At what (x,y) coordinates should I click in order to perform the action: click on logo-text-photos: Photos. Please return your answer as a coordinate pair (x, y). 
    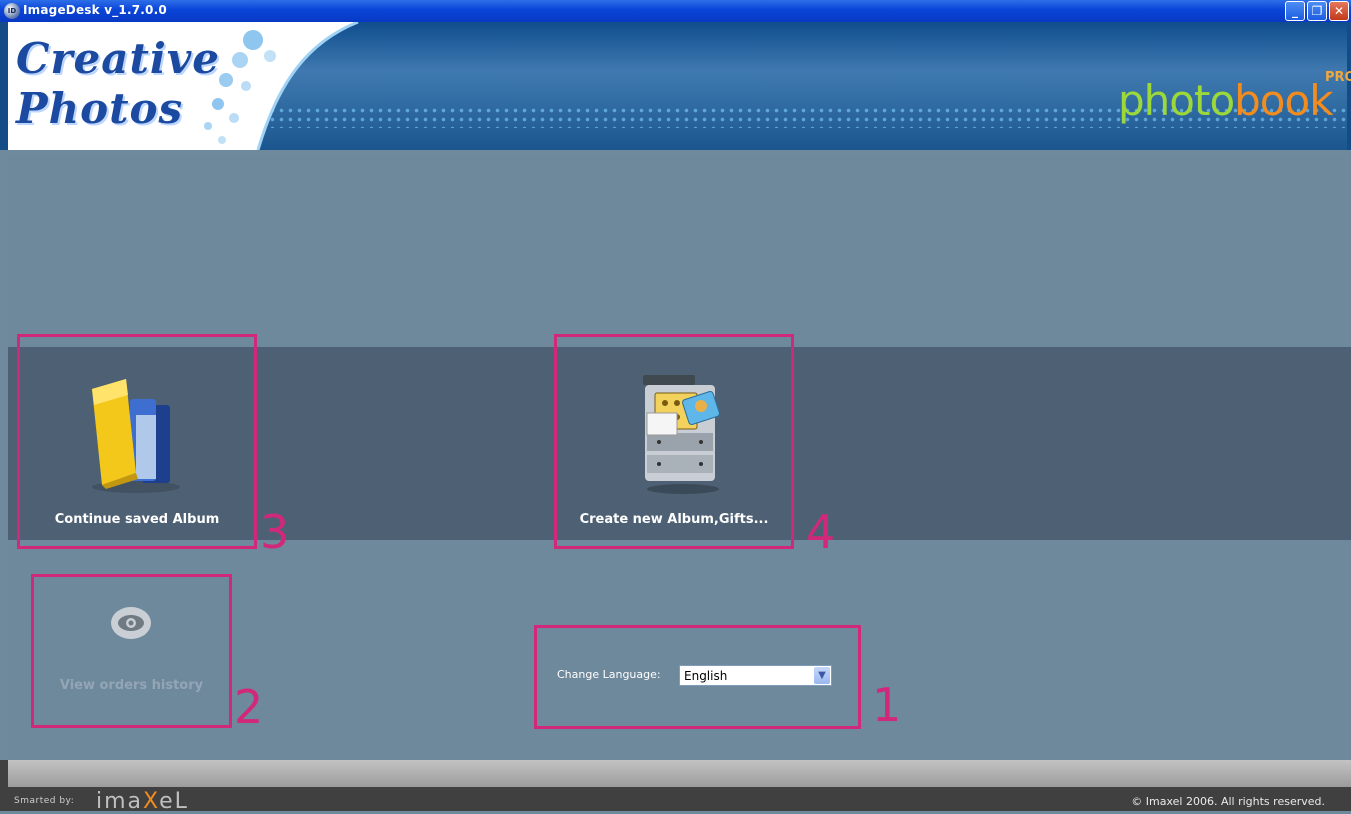
    Looking at the image, I should click on (100, 108).